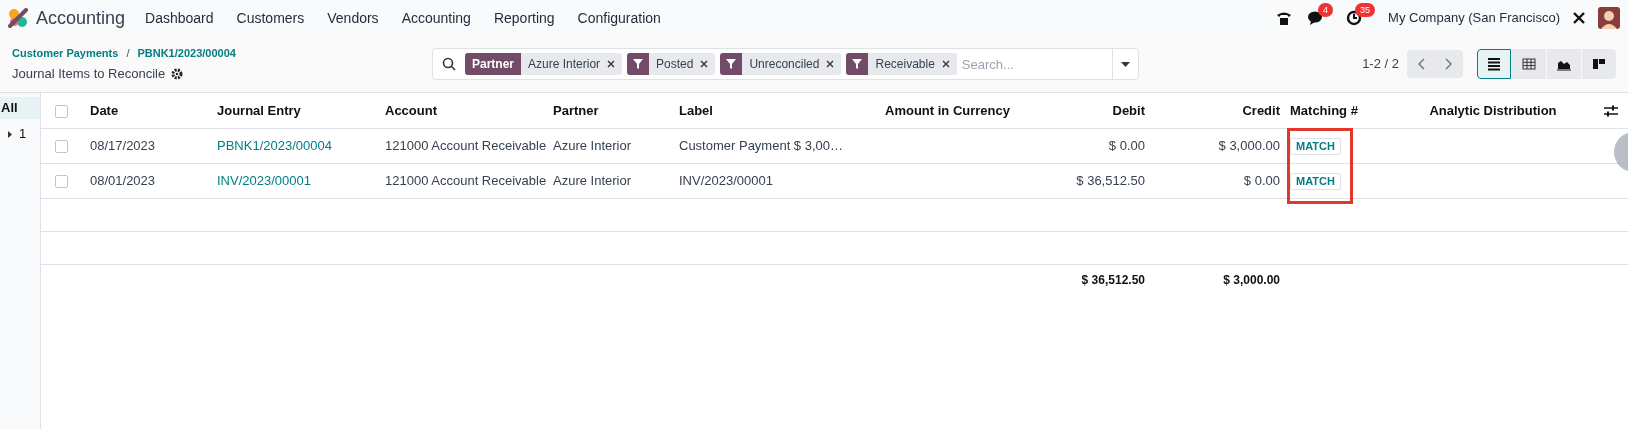 The image size is (1628, 429). I want to click on search-facet: Partner Azure Interior, so click(544, 64).